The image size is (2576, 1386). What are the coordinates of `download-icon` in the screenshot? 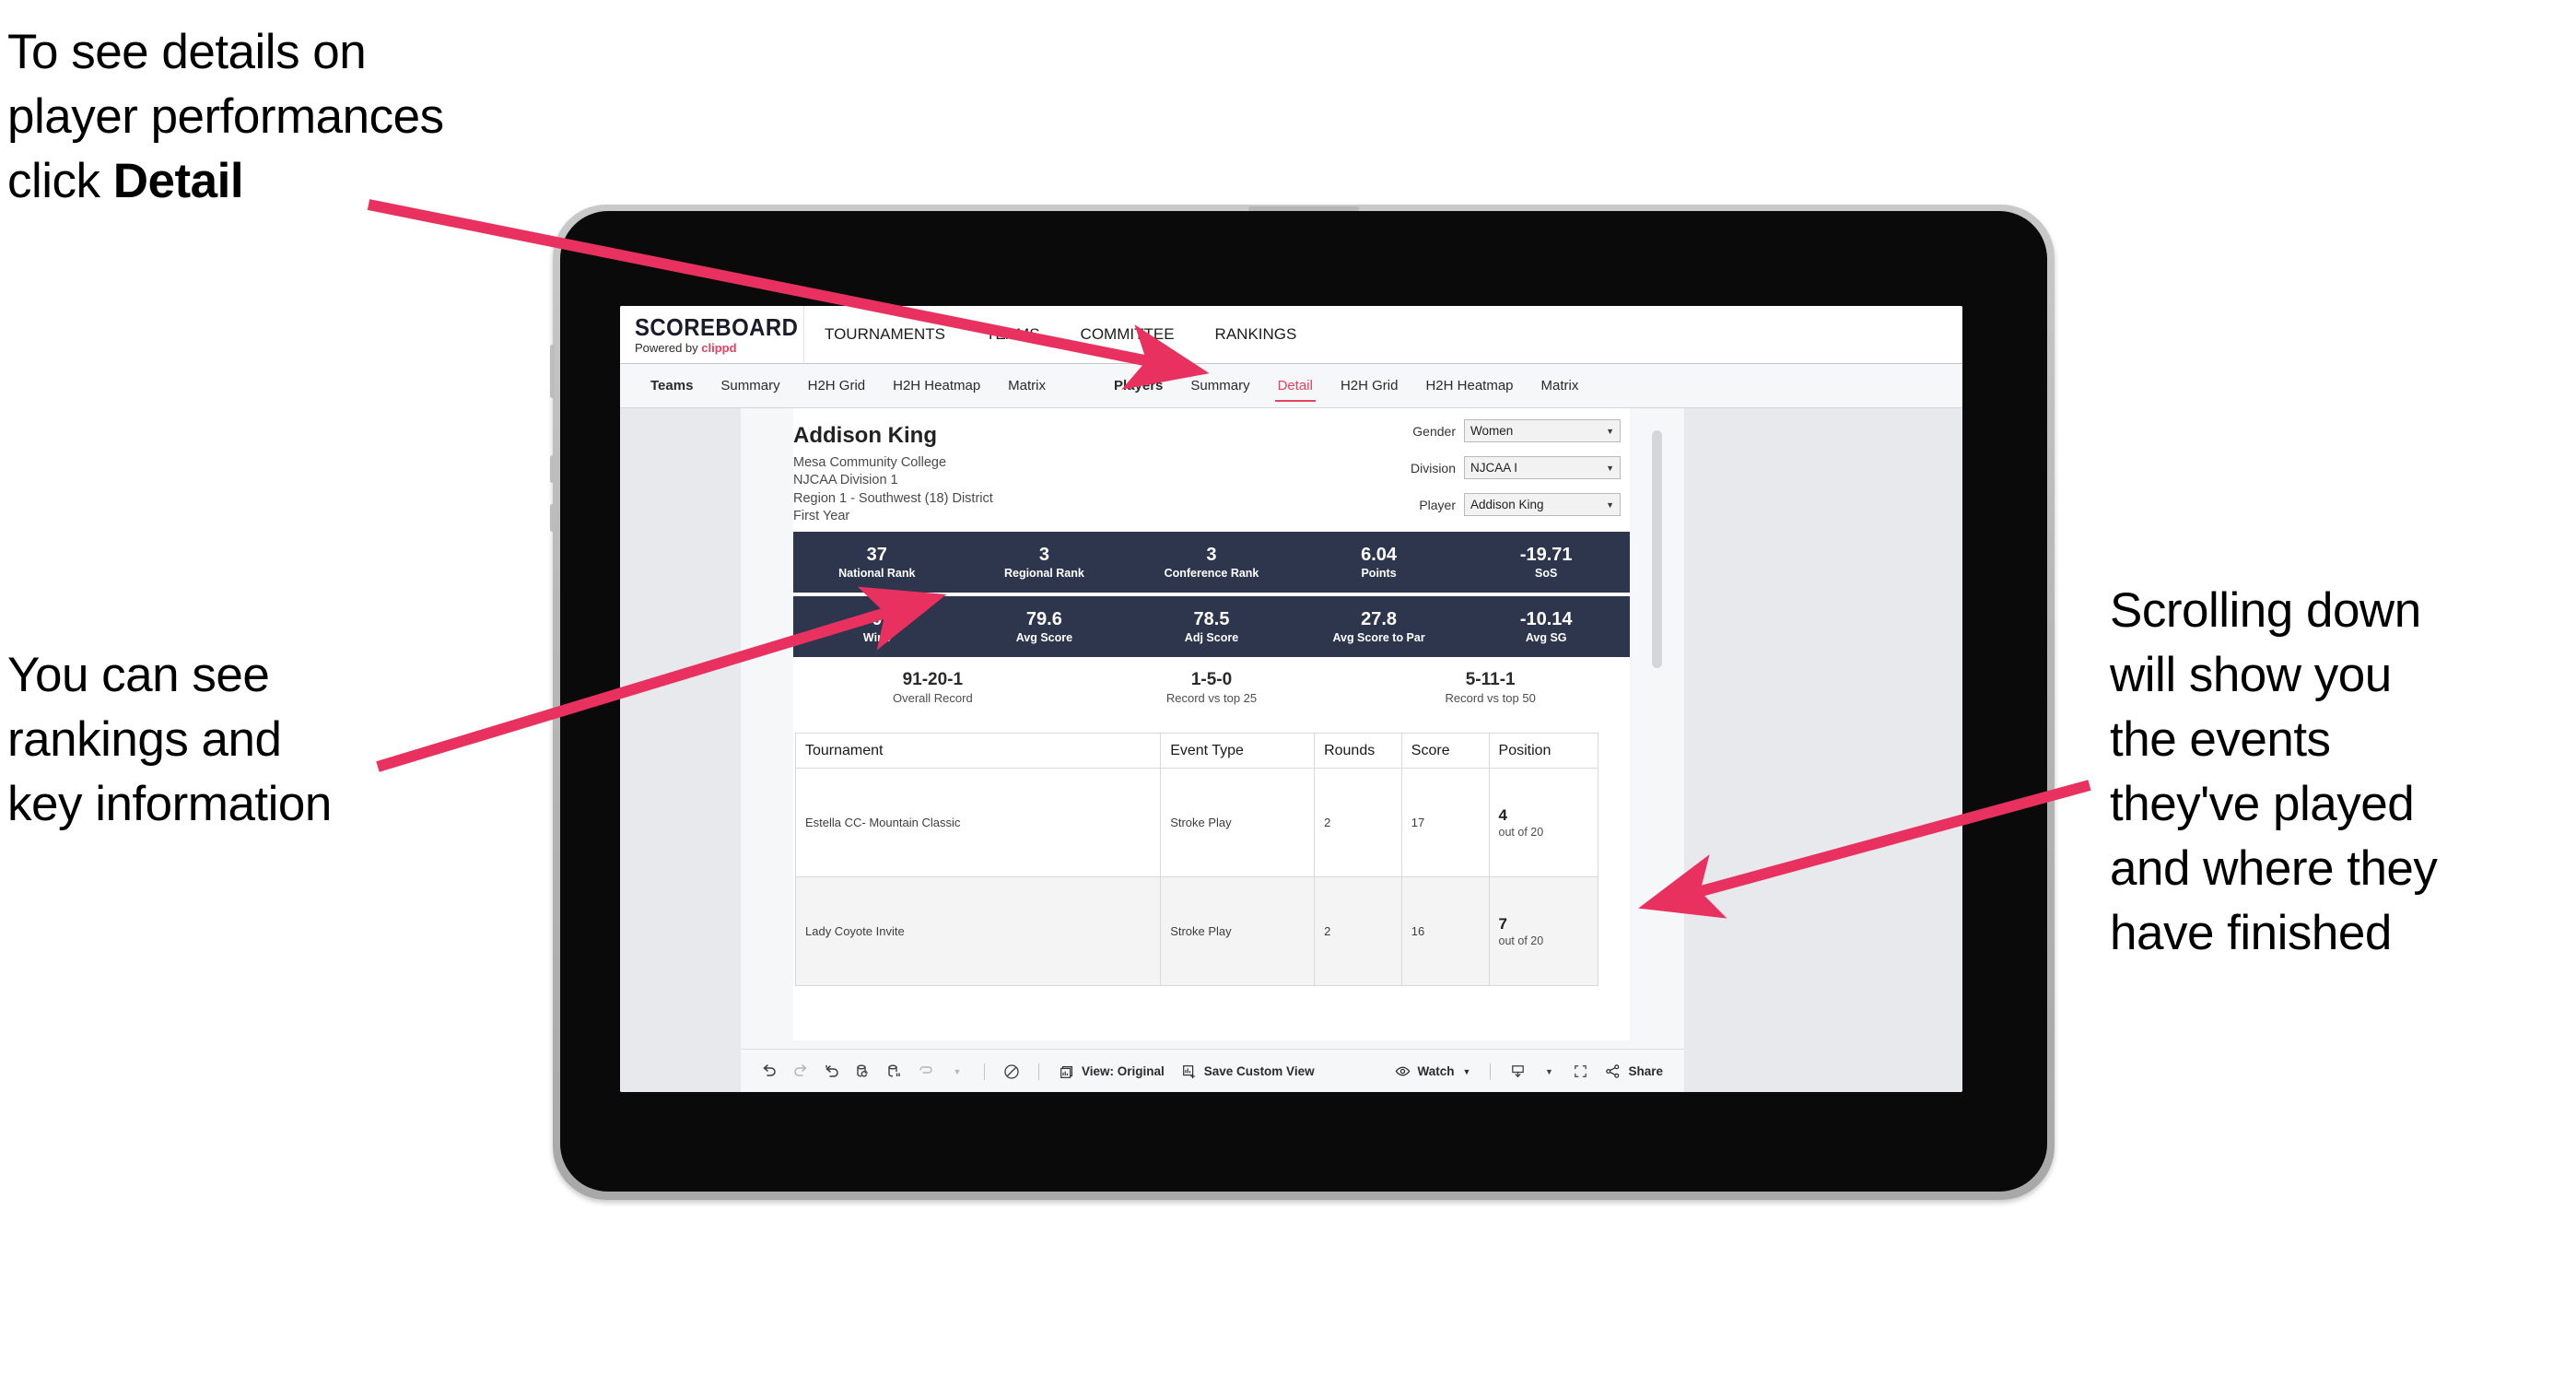 It's located at (1517, 1071).